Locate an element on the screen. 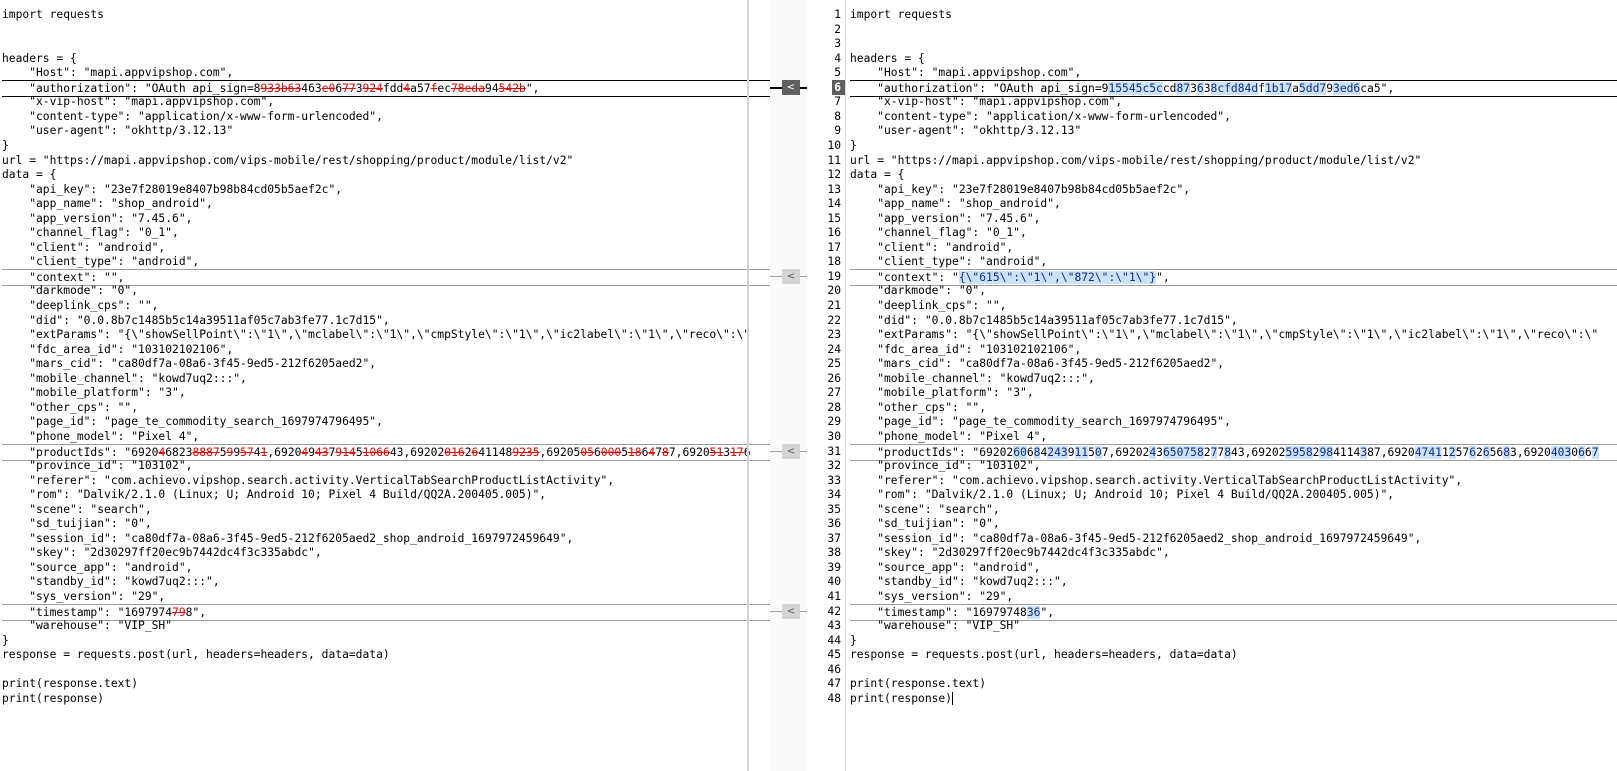 Image resolution: width=1617 pixels, height=771 pixels. code-text: 2 is located at coordinates (1479, 452).